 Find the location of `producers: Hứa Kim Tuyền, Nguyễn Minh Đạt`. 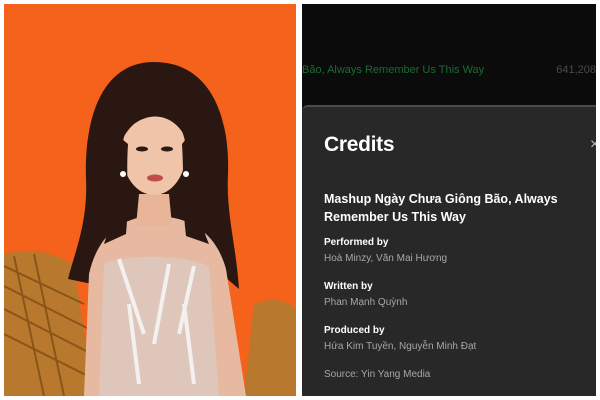

producers: Hứa Kim Tuyền, Nguyễn Minh Đạt is located at coordinates (400, 346).